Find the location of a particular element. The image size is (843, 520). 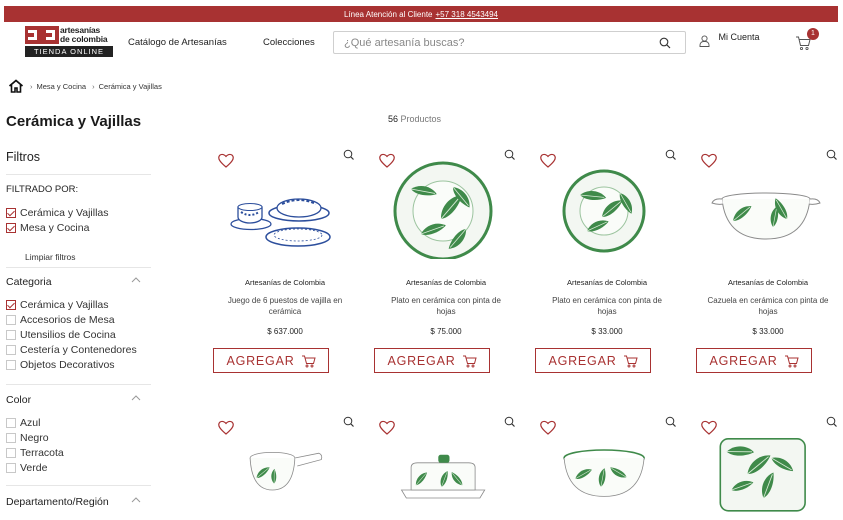

color-filter-heading: Color is located at coordinates (19, 400).